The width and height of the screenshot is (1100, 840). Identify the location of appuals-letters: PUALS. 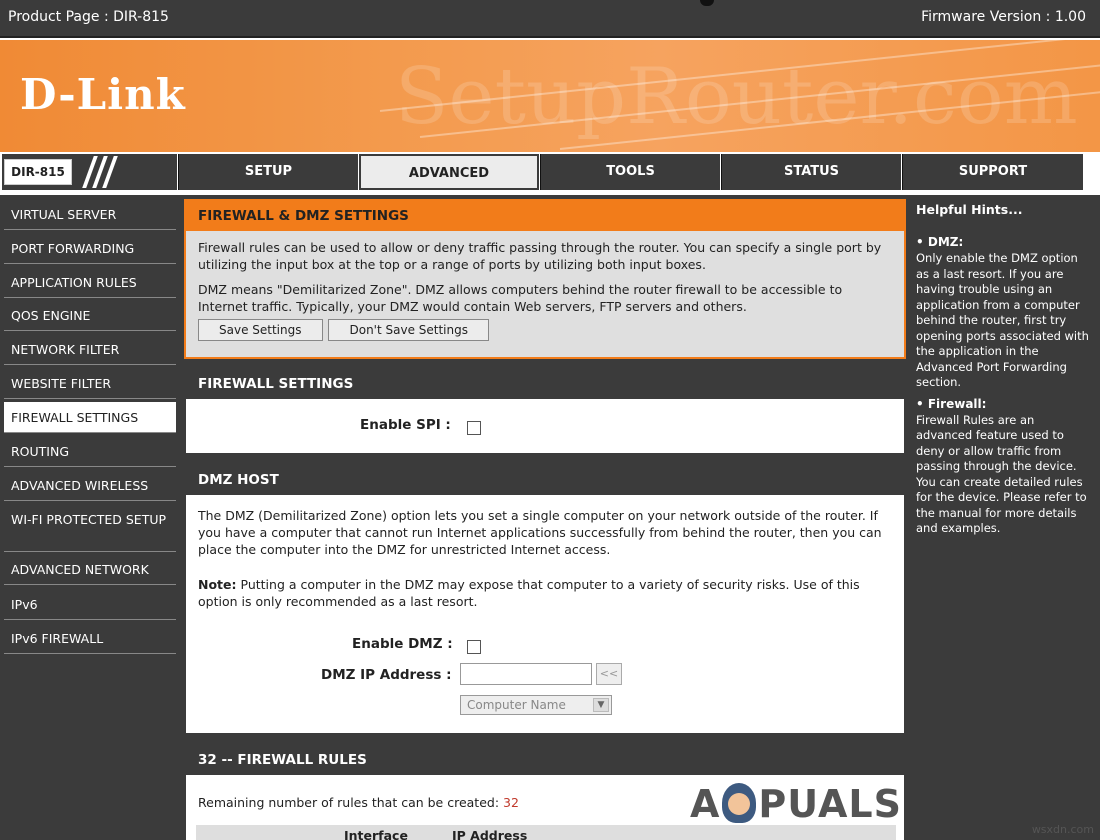
(830, 804).